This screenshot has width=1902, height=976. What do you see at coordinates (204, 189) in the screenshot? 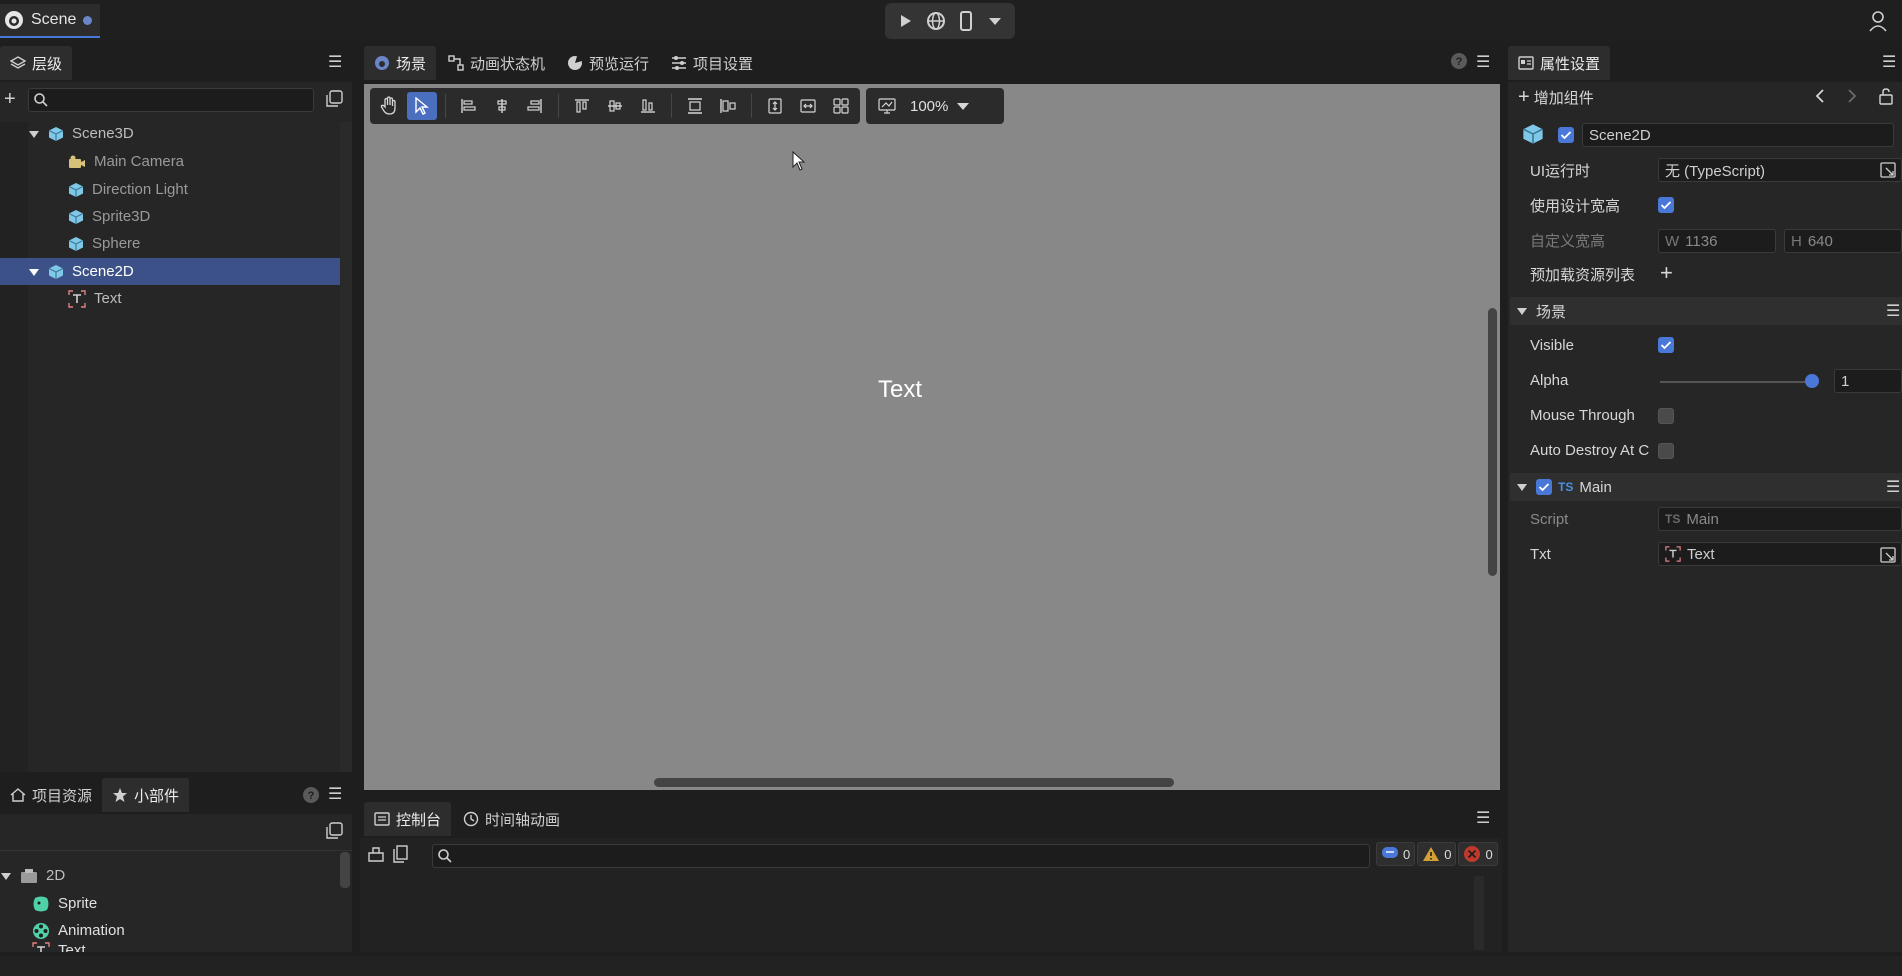
I see `tree-item-direction-light: Direction Light` at bounding box center [204, 189].